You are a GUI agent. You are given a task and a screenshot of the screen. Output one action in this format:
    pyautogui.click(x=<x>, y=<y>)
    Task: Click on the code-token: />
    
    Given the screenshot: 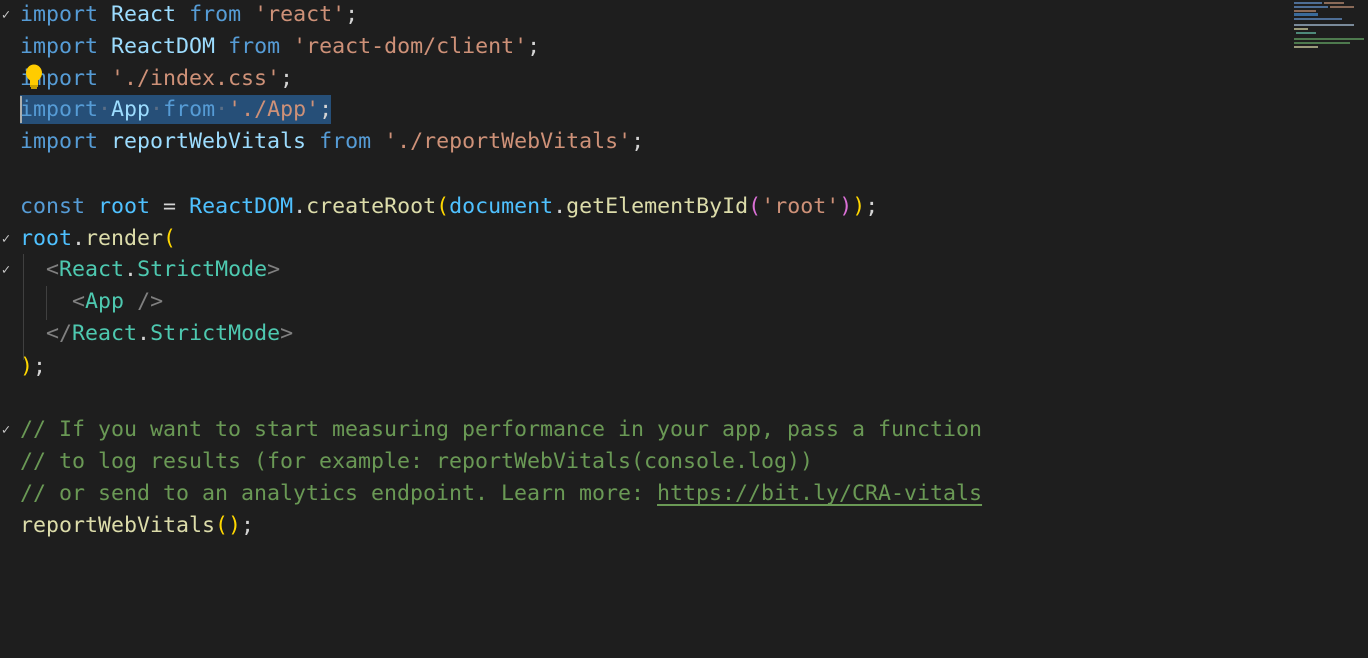 What is the action you would take?
    pyautogui.click(x=150, y=301)
    